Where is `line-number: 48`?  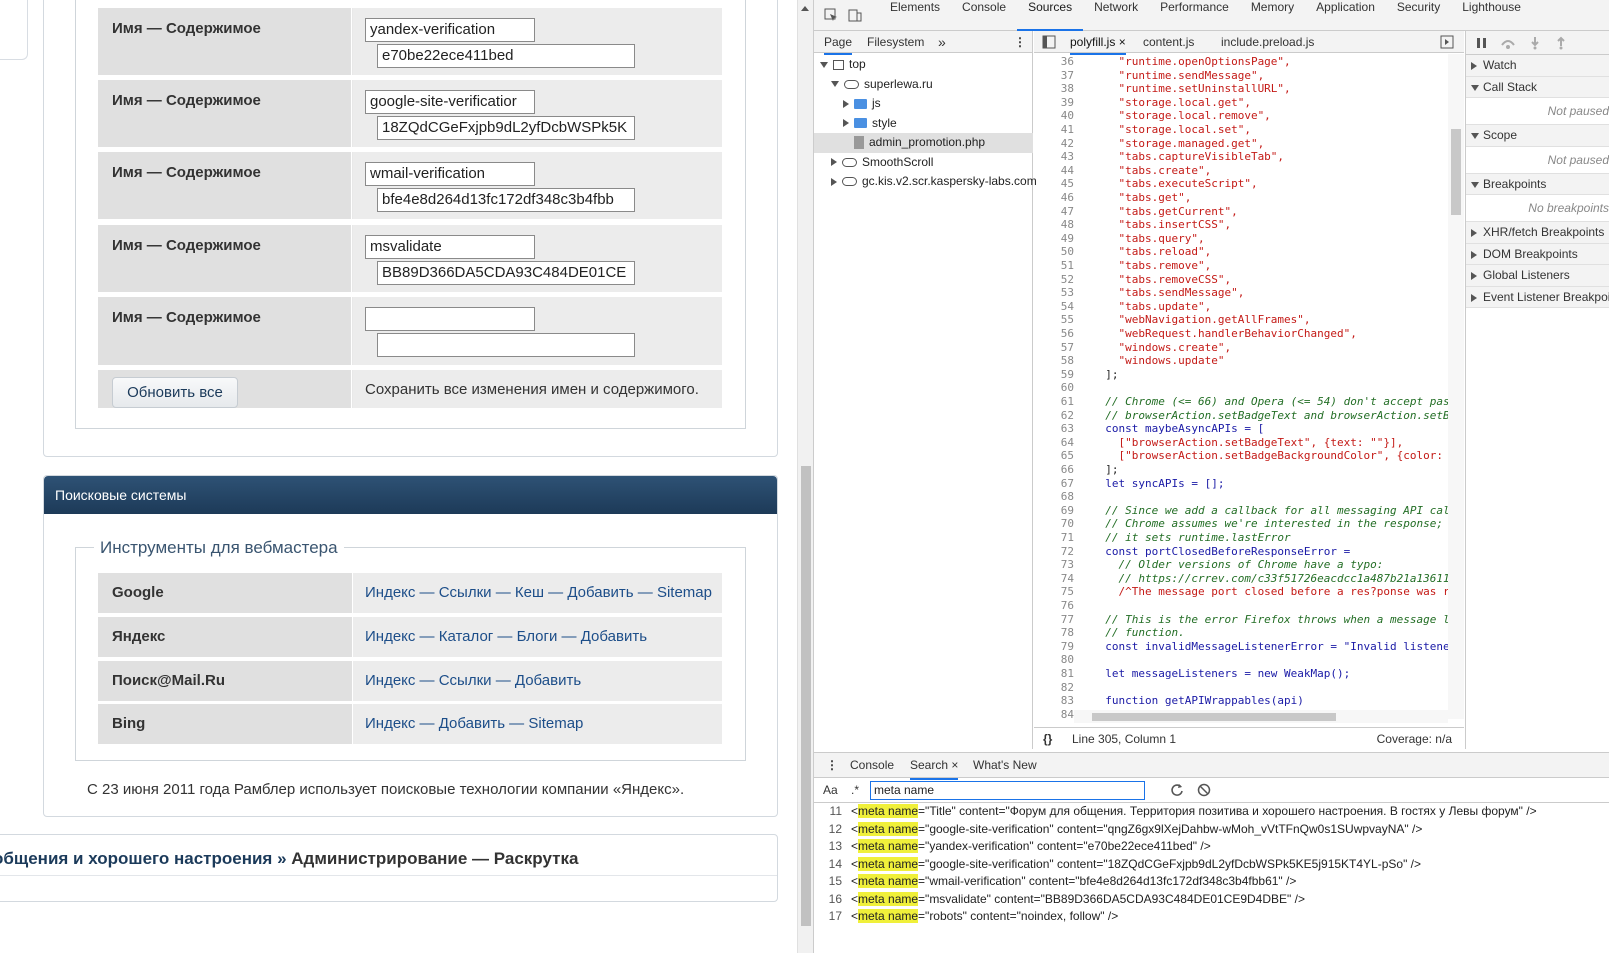 line-number: 48 is located at coordinates (1054, 224).